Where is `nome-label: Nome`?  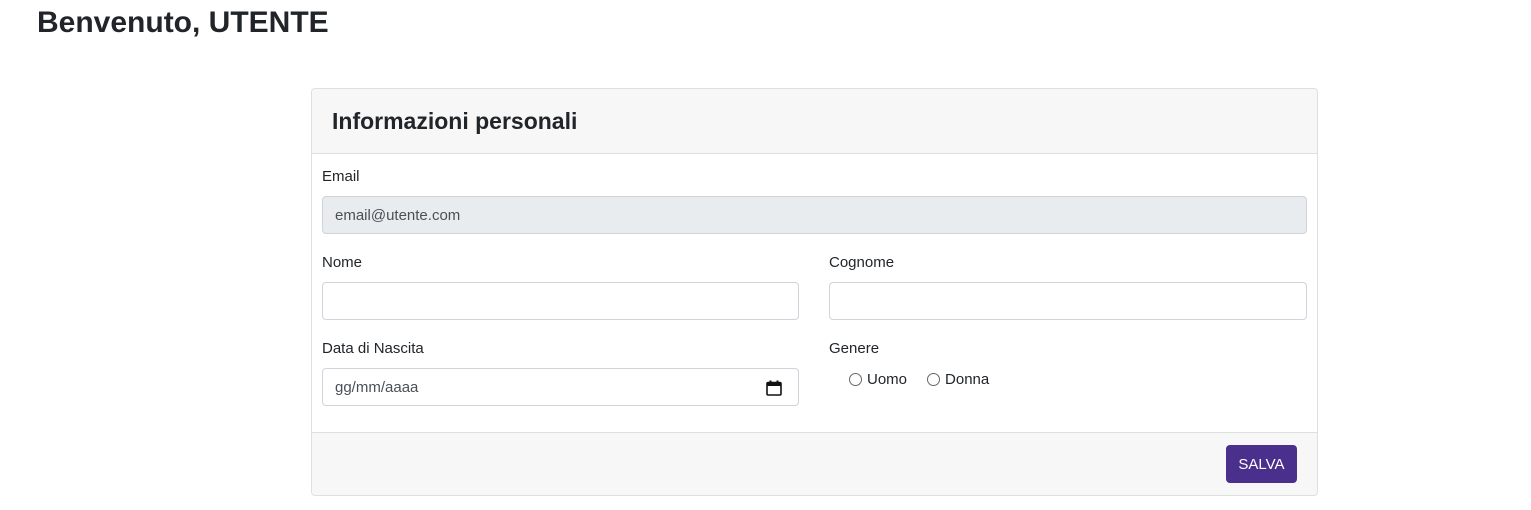 nome-label: Nome is located at coordinates (342, 262).